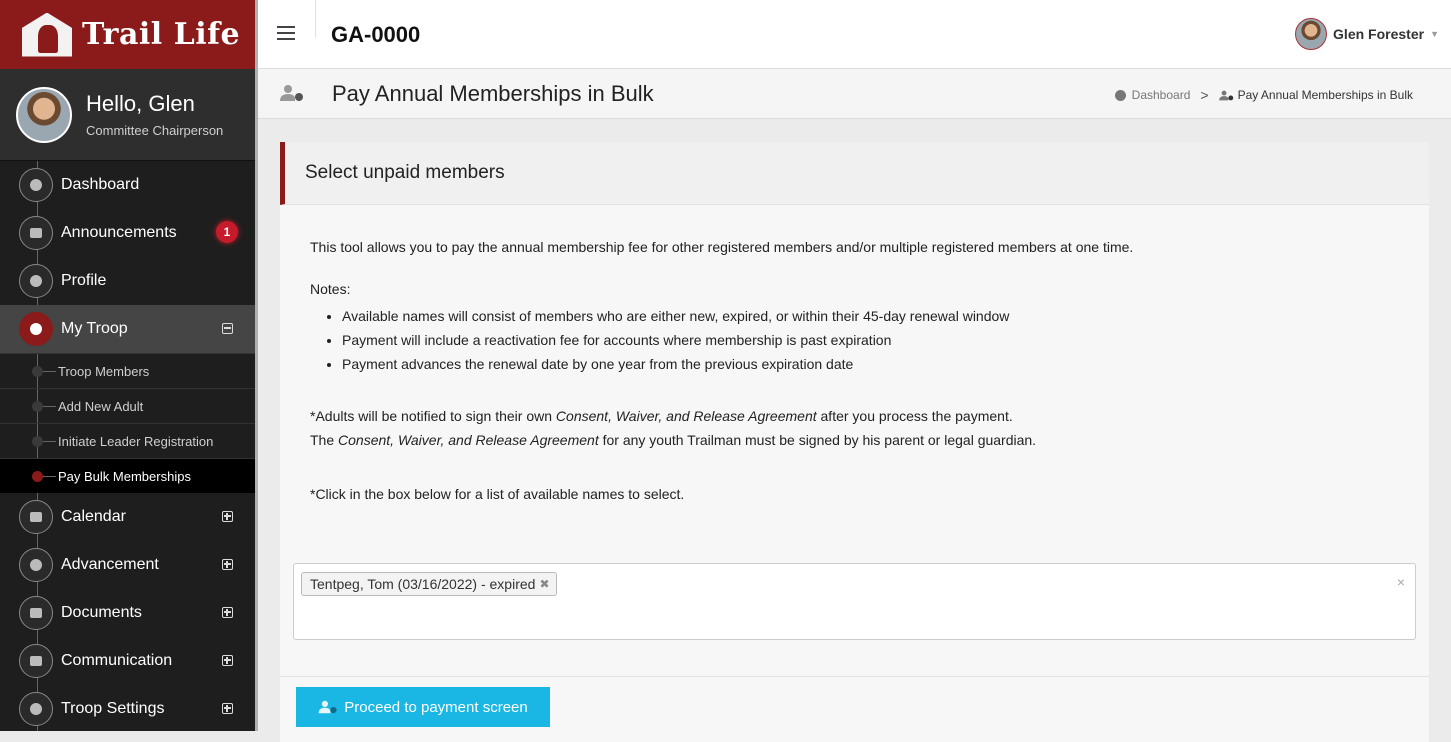  I want to click on sidebar-item-label: Profile, so click(84, 280).